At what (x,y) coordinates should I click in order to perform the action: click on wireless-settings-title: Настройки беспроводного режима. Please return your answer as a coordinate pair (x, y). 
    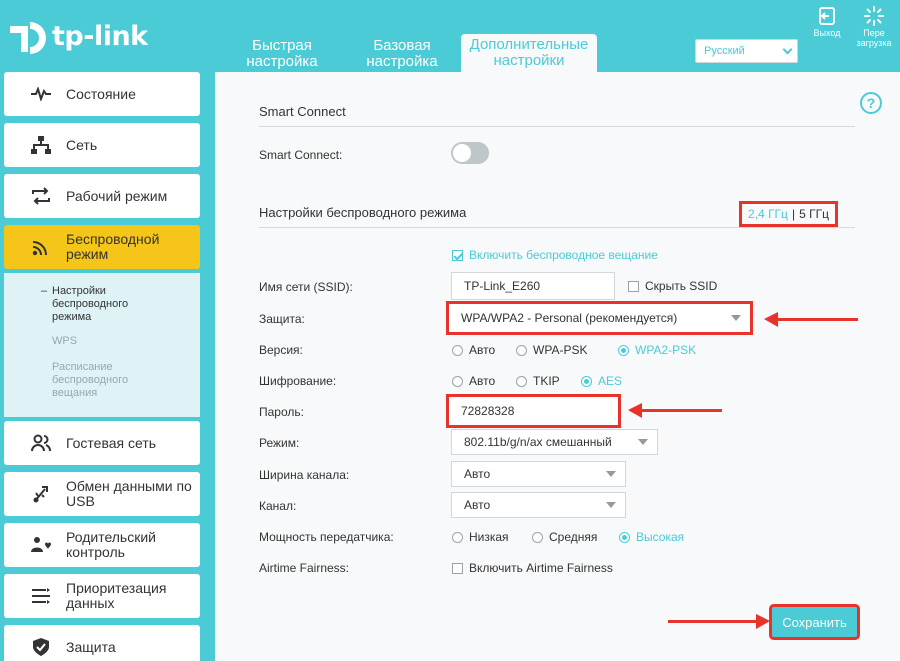
    Looking at the image, I should click on (363, 212).